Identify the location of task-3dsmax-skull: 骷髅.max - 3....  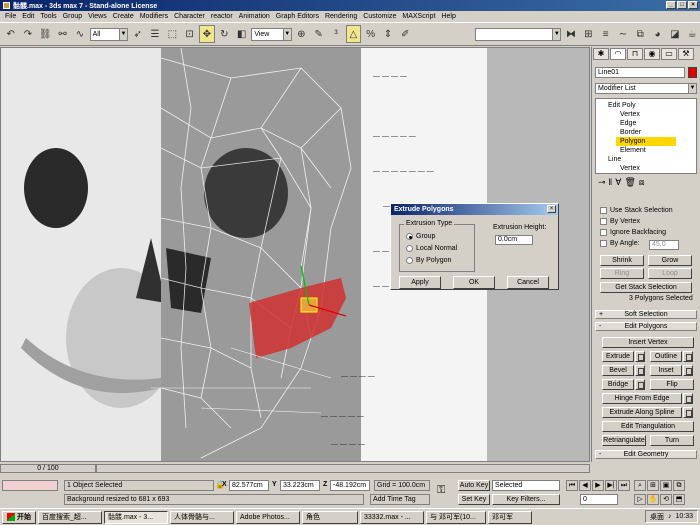
(136, 517).